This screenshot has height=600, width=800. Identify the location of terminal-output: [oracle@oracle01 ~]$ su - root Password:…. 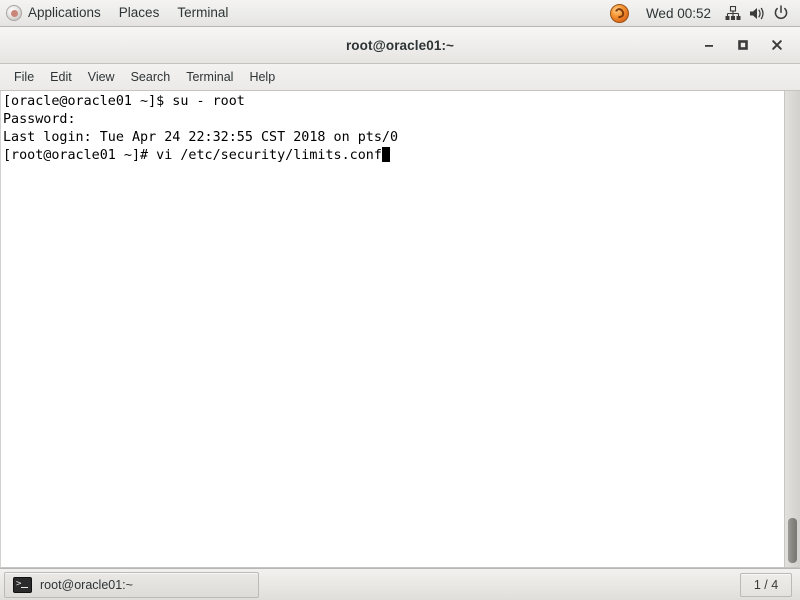
(393, 129).